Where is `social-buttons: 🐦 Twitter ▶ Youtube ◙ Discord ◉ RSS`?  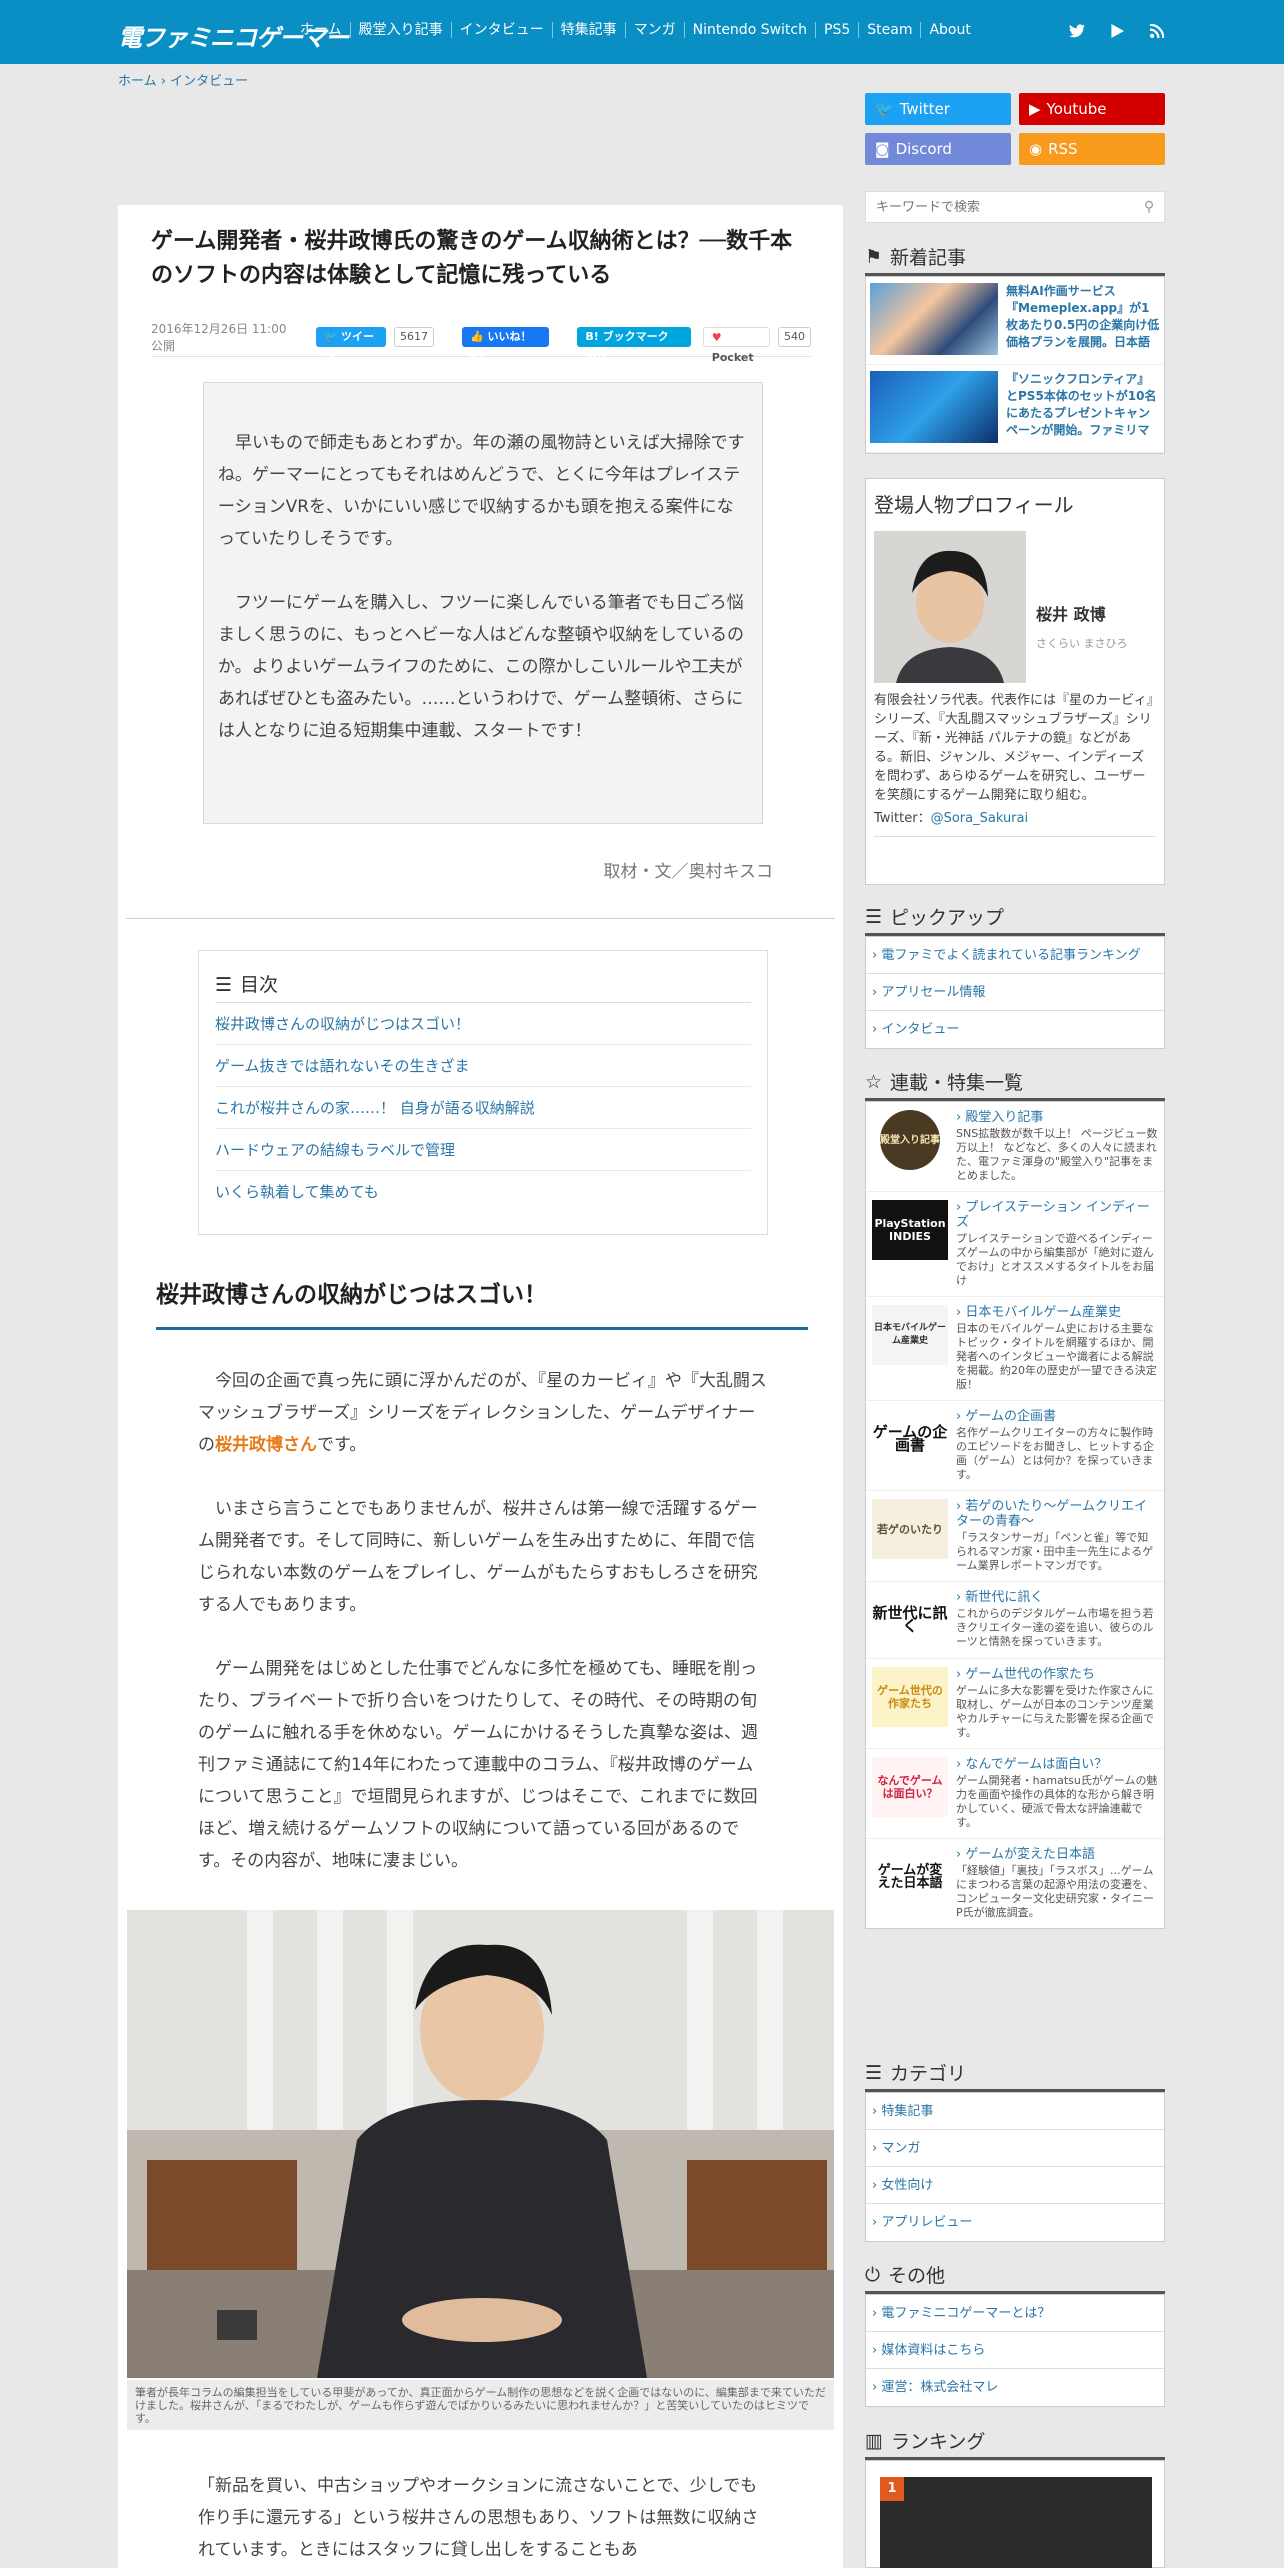
social-buttons: 🐦 Twitter ▶ Youtube ◙ Discord ◉ RSS is located at coordinates (1015, 129).